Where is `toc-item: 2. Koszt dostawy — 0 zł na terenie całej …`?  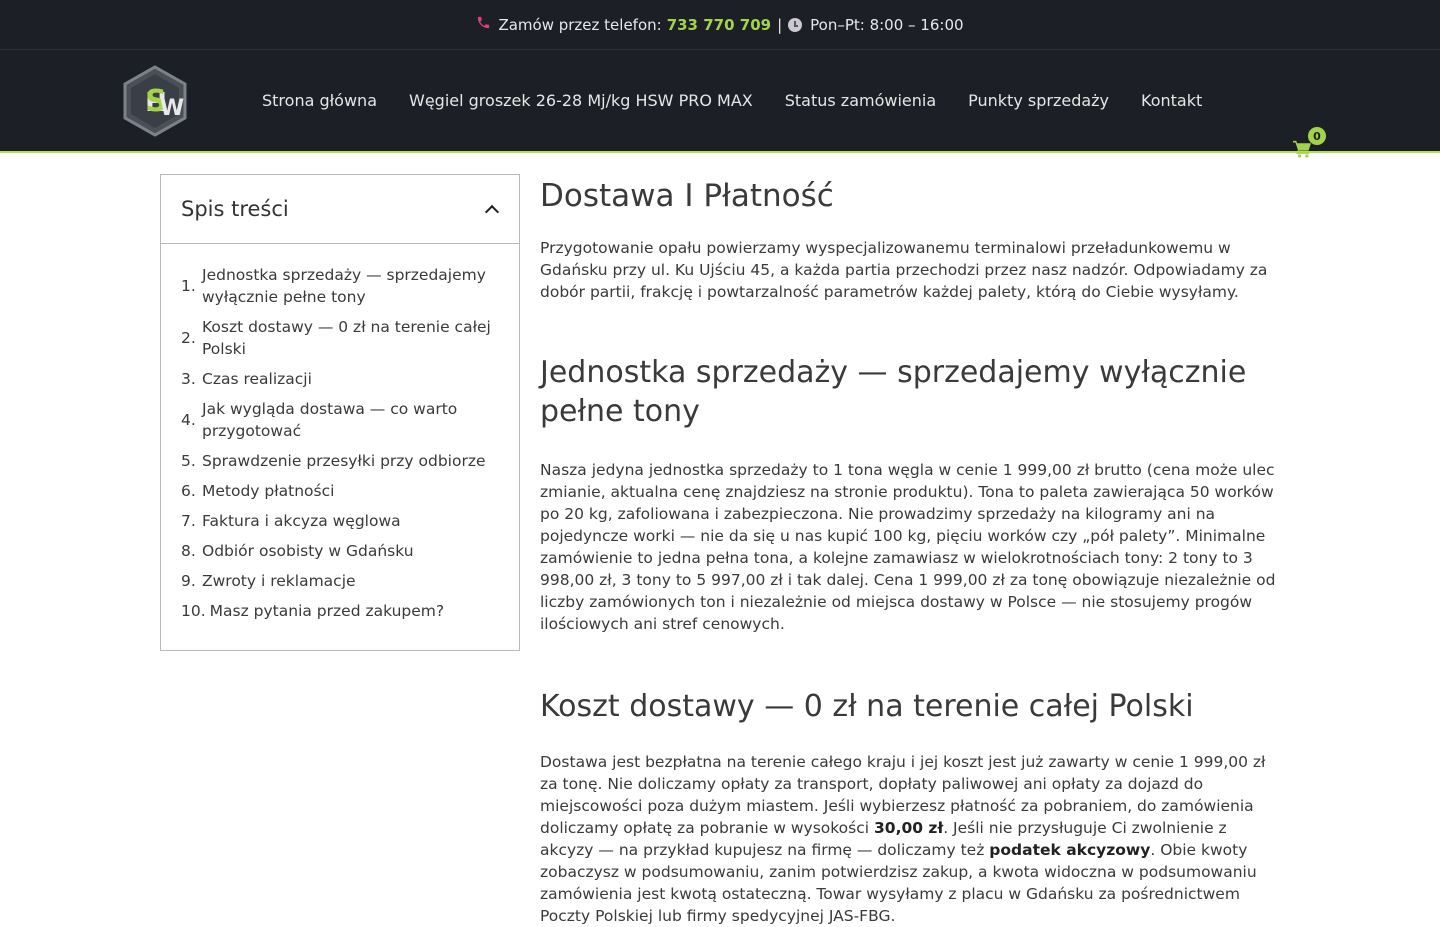
toc-item: 2. Koszt dostawy — 0 zł na terenie całej … is located at coordinates (340, 338).